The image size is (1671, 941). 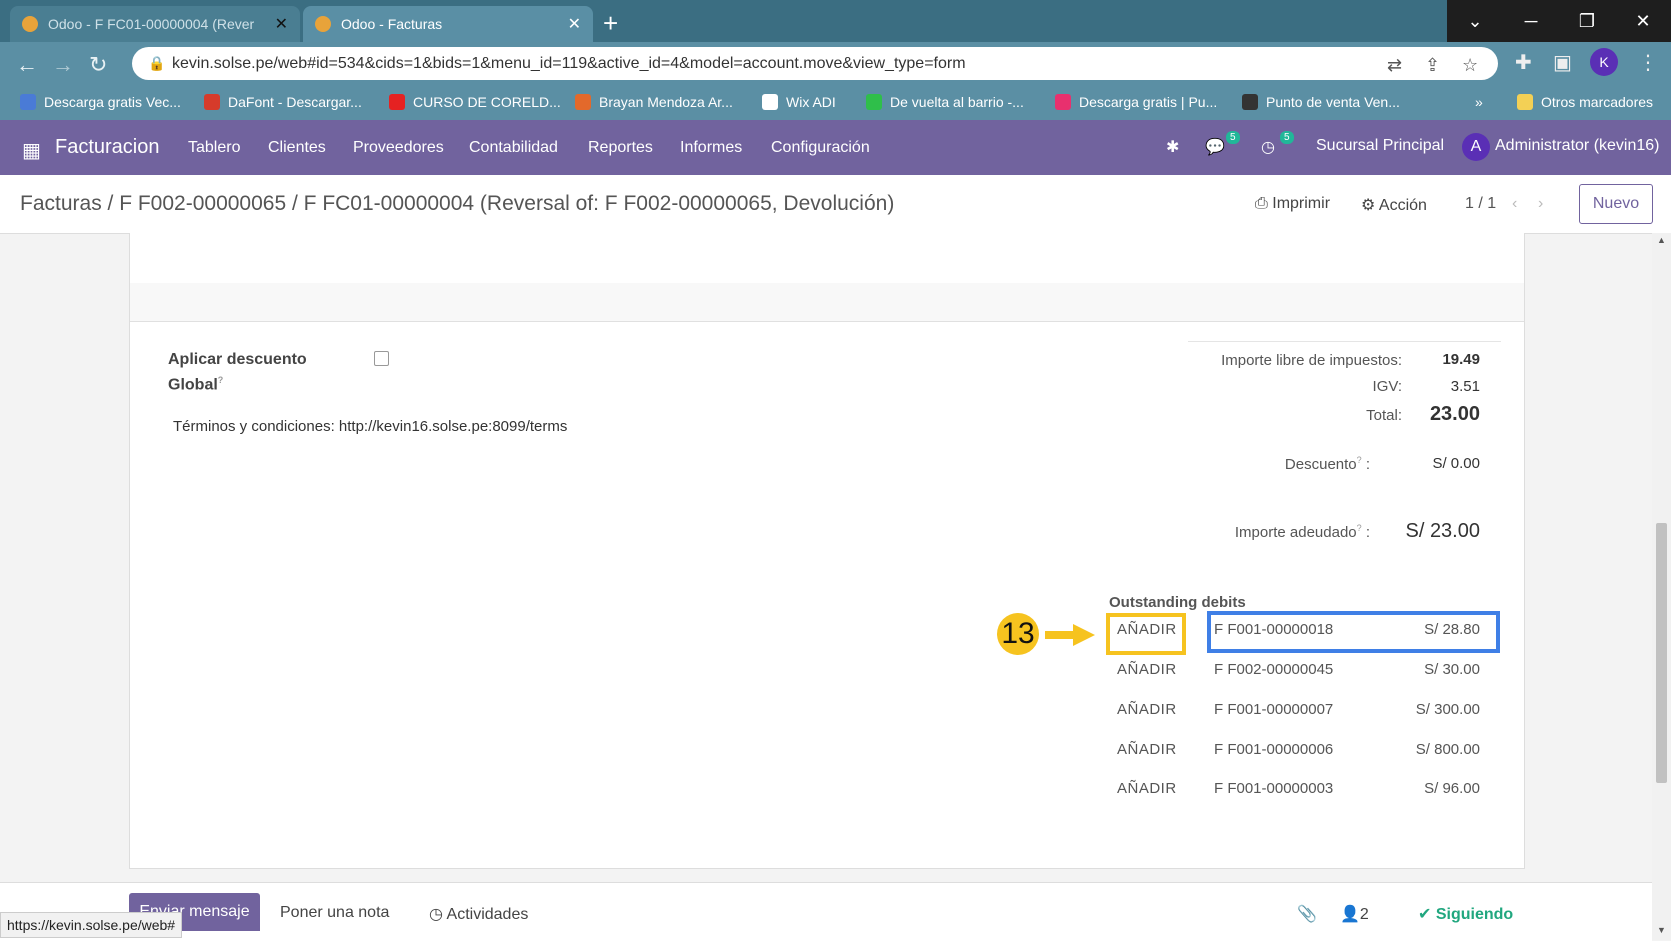 I want to click on pager-previous-icon: ‹, so click(x=1514, y=204).